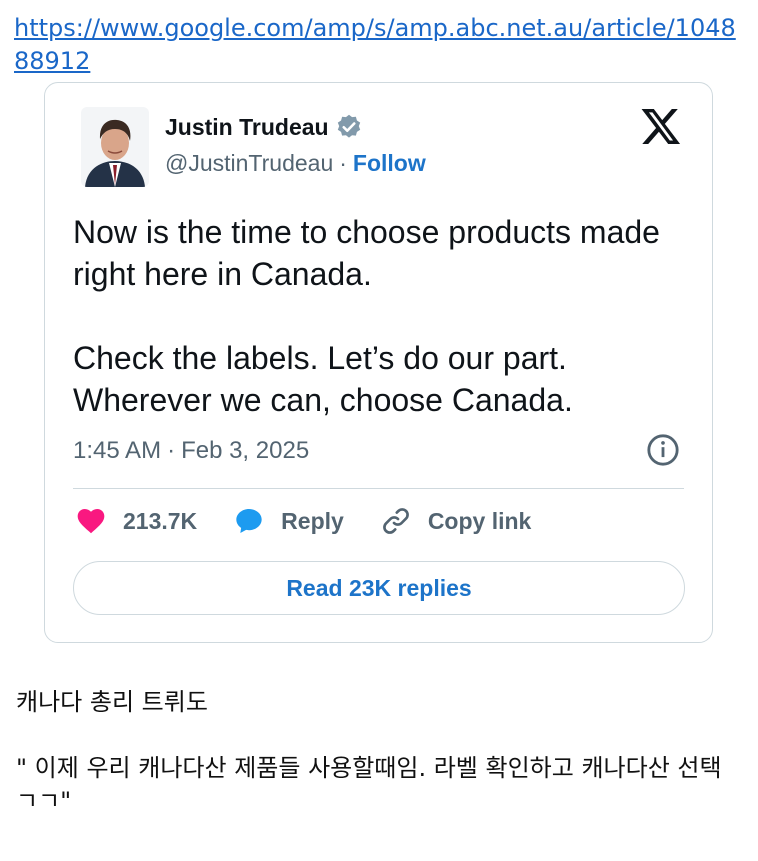 The image size is (758, 861). I want to click on tweet-date: Feb 3, 2025, so click(245, 450).